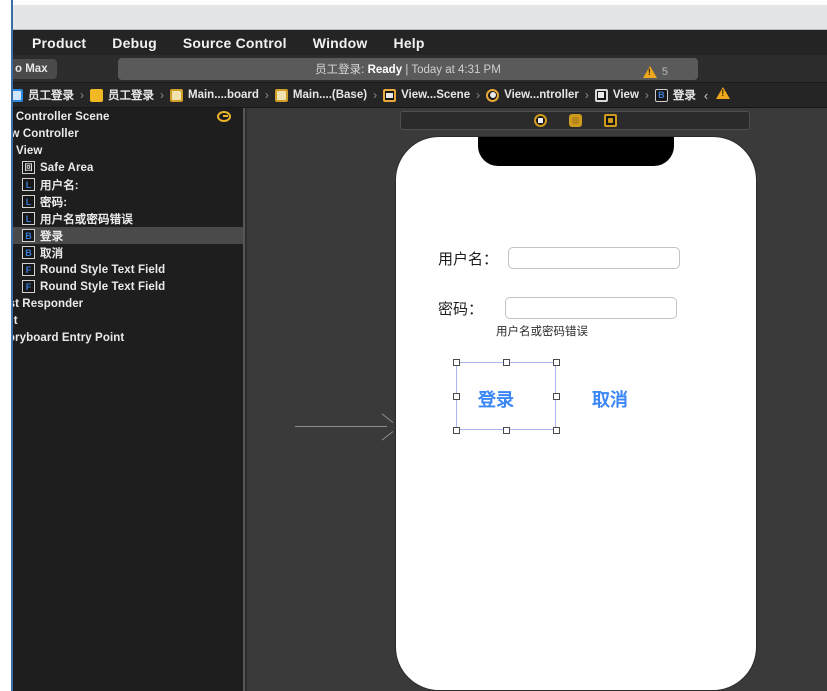 The width and height of the screenshot is (827, 691). Describe the element at coordinates (496, 399) in the screenshot. I see `login-button: 登录` at that location.